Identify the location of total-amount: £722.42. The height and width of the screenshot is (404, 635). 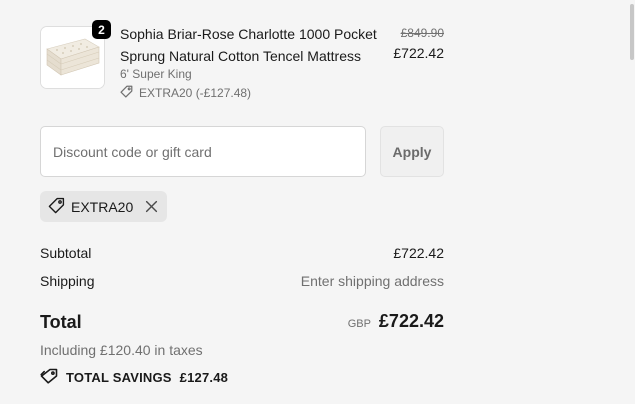
(411, 321).